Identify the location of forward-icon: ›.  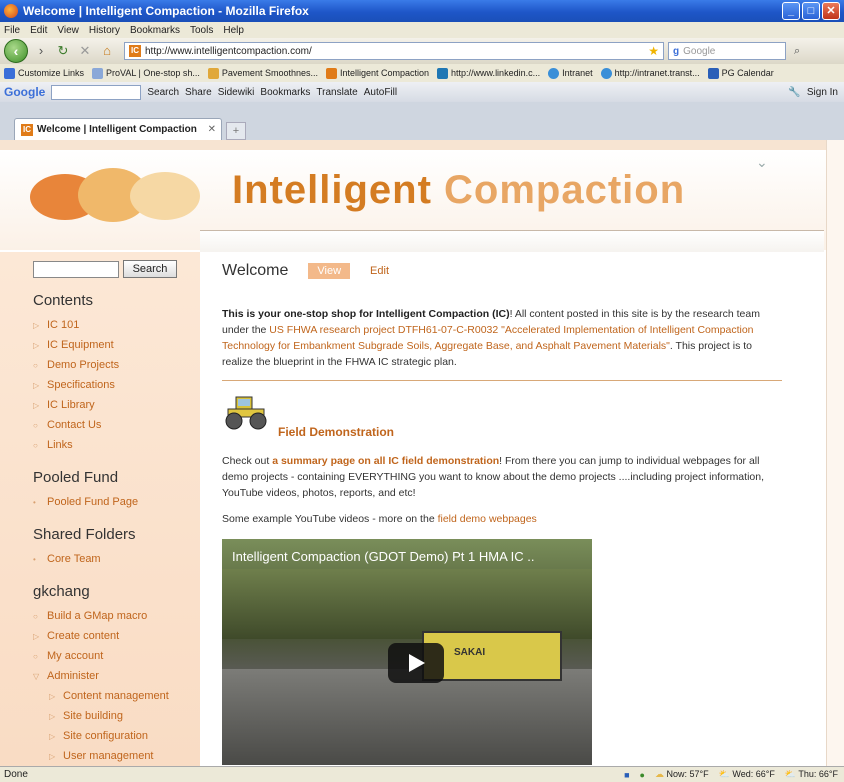
(41, 51).